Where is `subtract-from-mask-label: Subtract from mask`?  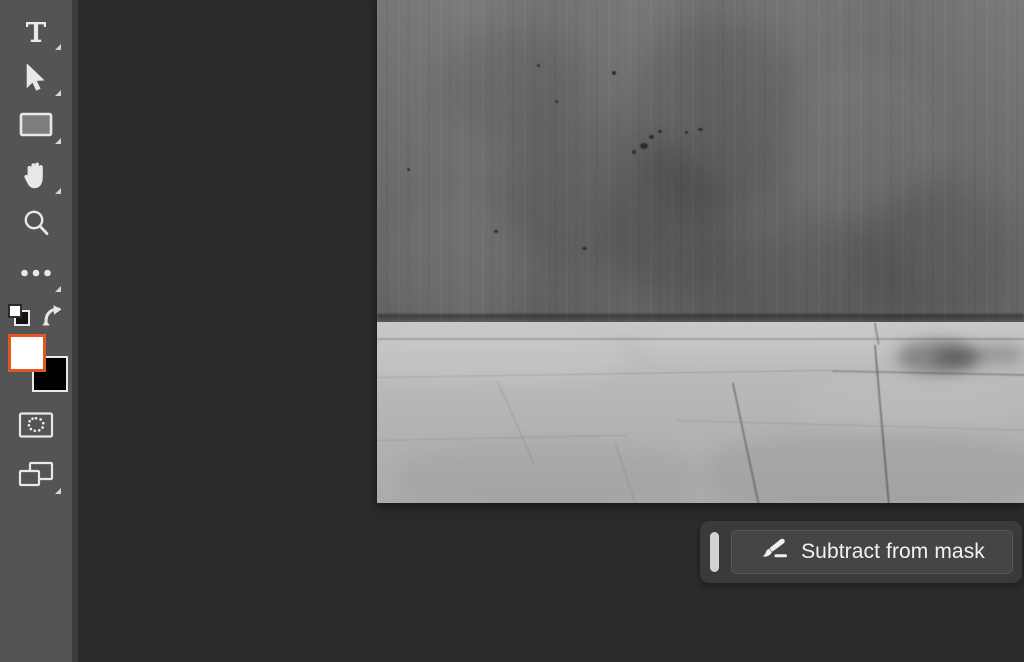
subtract-from-mask-label: Subtract from mask is located at coordinates (893, 551).